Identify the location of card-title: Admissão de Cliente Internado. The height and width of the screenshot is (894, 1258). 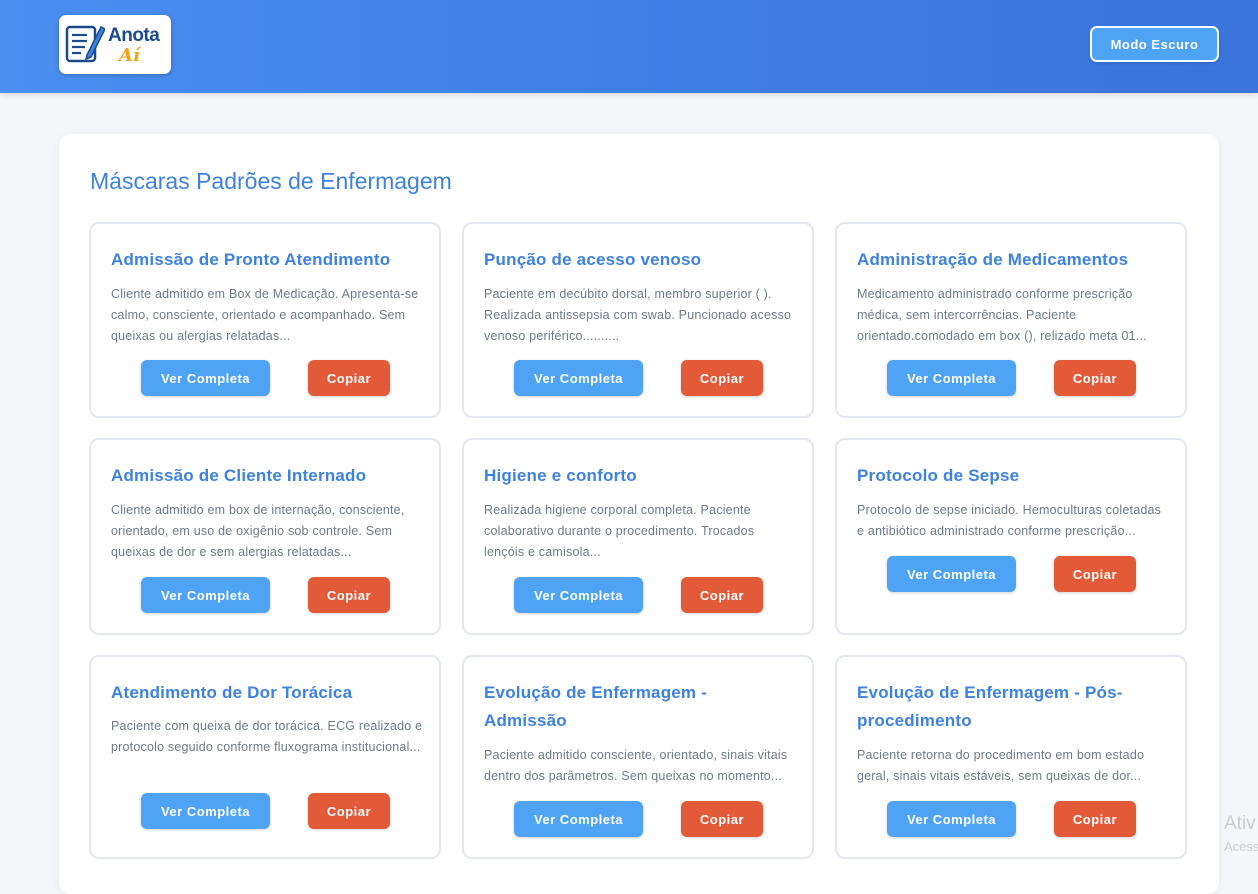
(239, 475).